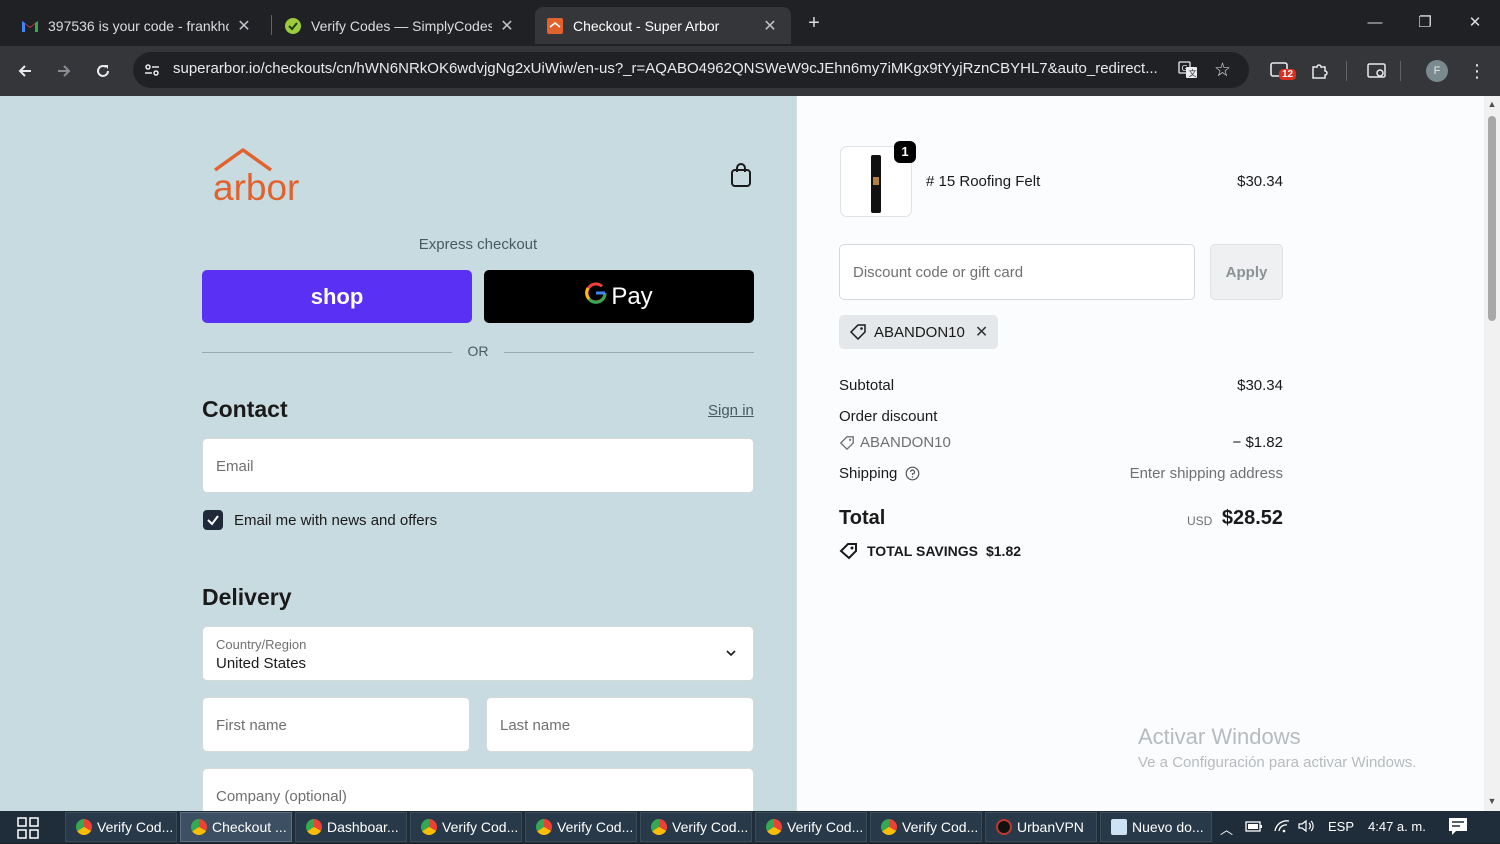  Describe the element at coordinates (1226, 828) in the screenshot. I see `tray-chevron-up-icon: ︿` at that location.